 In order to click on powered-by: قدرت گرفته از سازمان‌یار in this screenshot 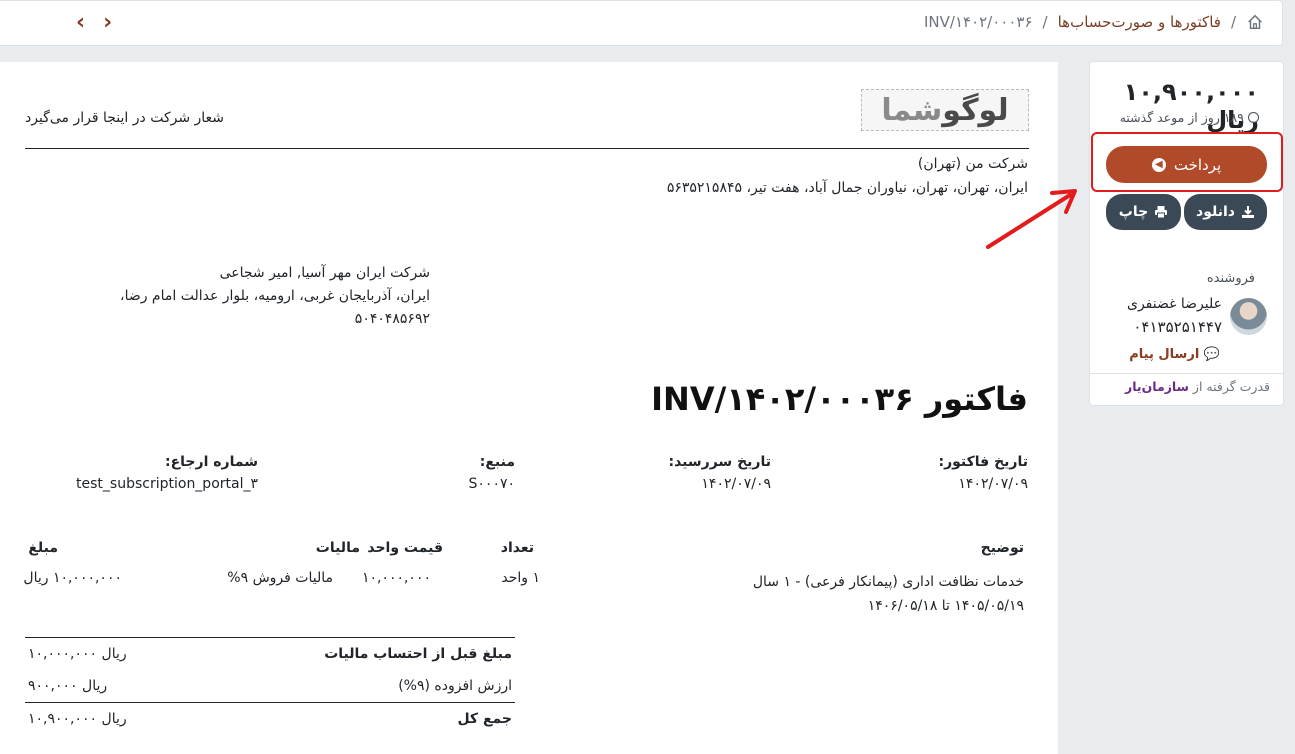, I will do `click(1185, 386)`.